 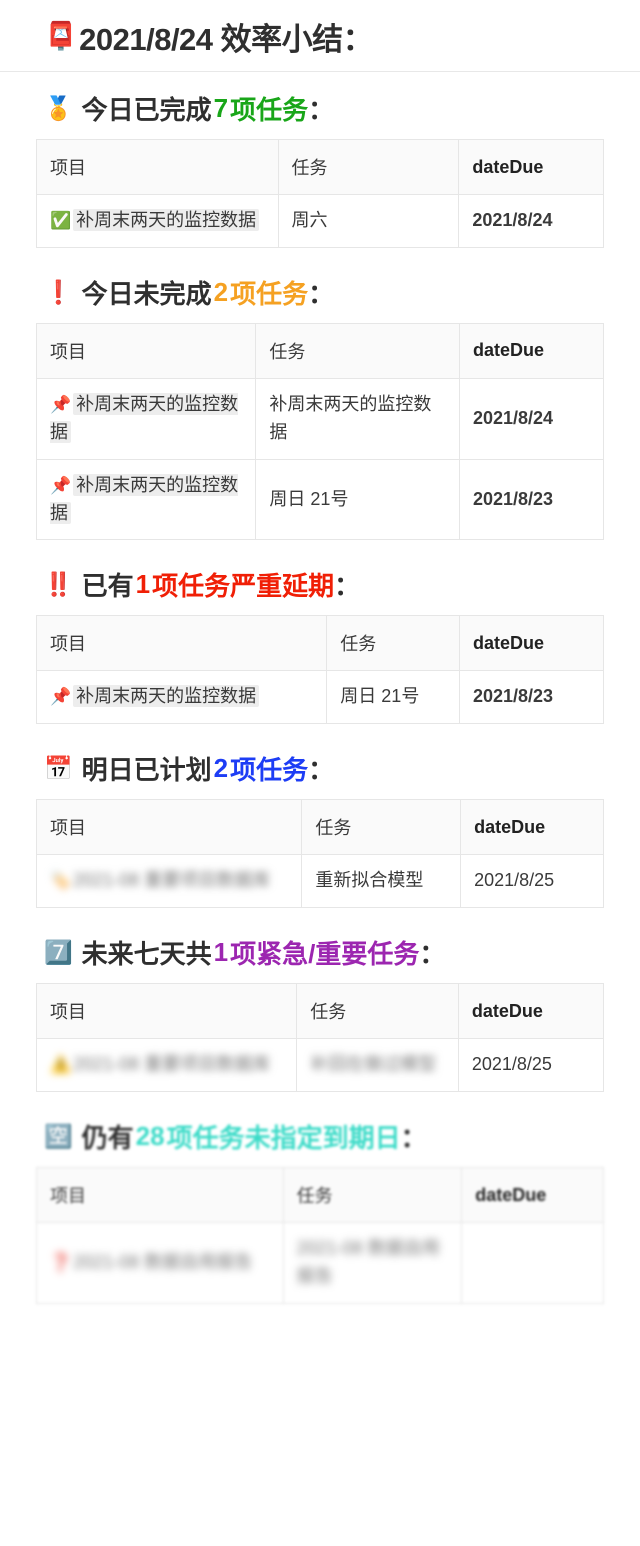 What do you see at coordinates (61, 36) in the screenshot?
I see `mailbox-icon: 📮` at bounding box center [61, 36].